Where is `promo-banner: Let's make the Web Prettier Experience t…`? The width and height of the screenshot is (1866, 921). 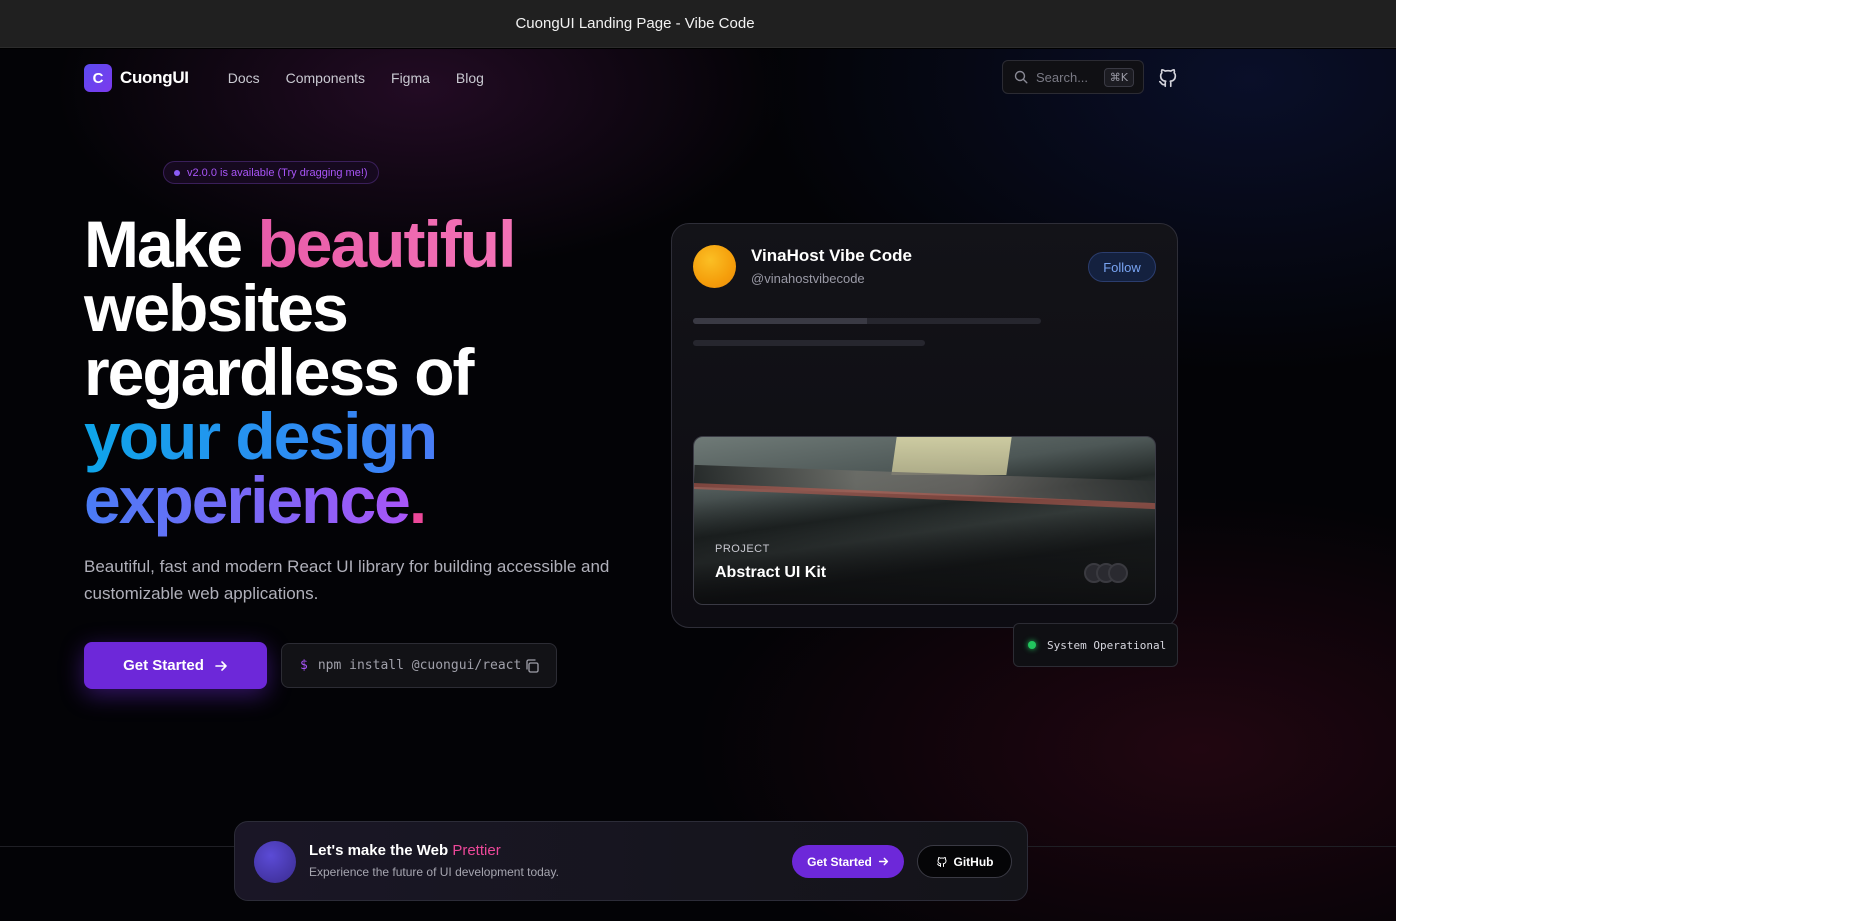 promo-banner: Let's make the Web Prettier Experience t… is located at coordinates (631, 861).